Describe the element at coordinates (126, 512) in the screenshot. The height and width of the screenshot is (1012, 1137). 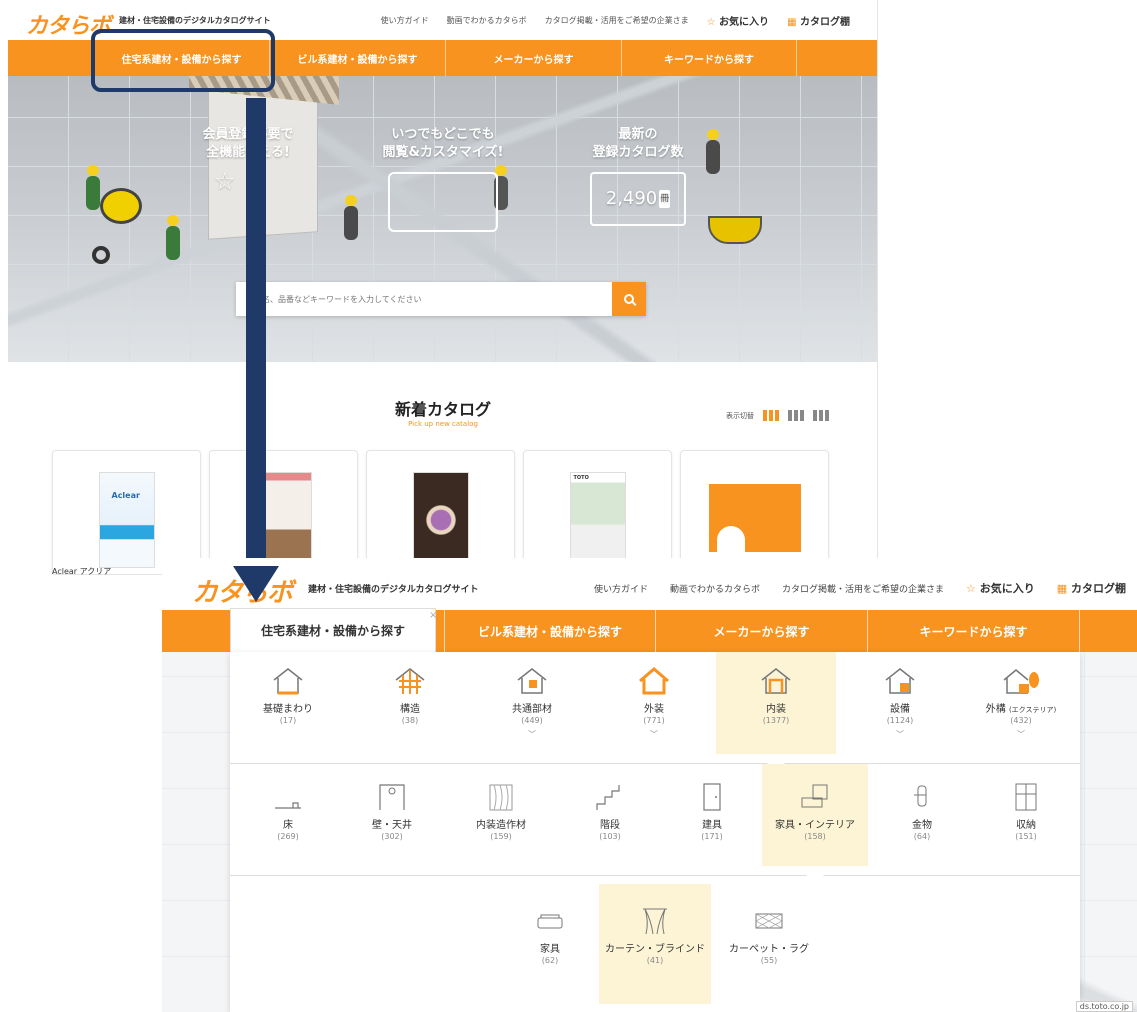
I see `catalog-card: Aclear` at that location.